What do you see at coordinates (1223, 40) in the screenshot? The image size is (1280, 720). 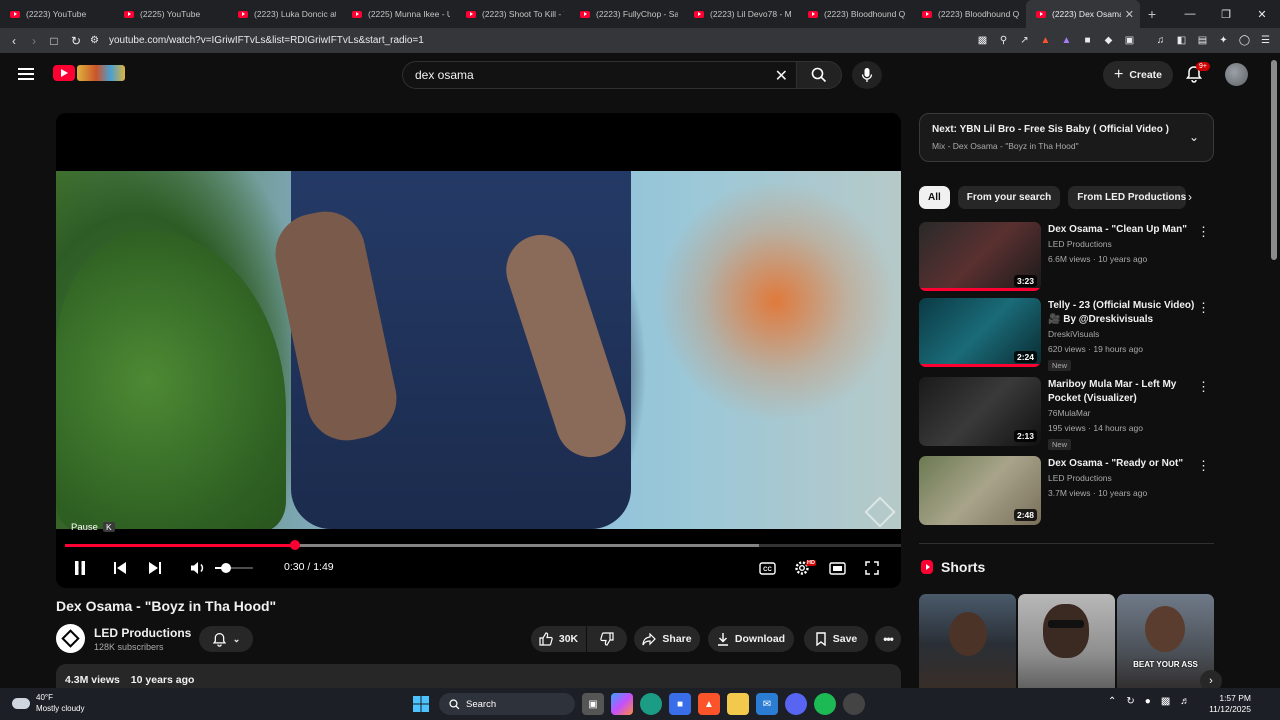 I see `leo-icon: ✦` at bounding box center [1223, 40].